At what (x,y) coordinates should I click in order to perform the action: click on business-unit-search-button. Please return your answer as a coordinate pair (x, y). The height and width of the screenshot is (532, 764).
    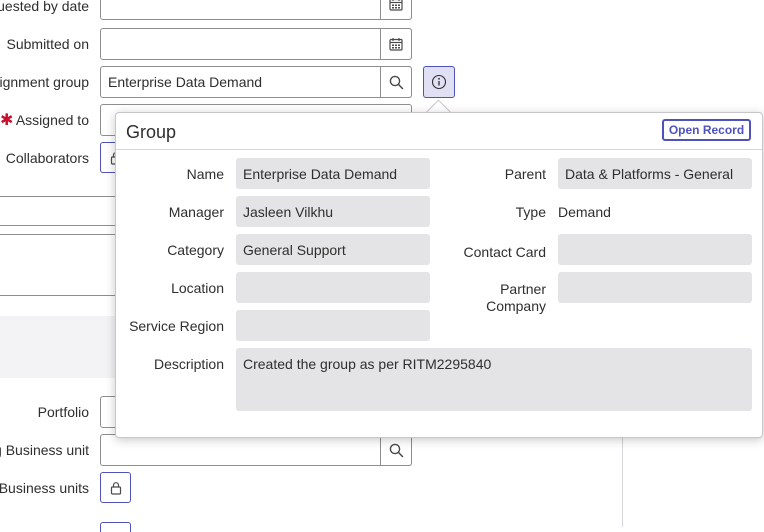
    Looking at the image, I should click on (396, 450).